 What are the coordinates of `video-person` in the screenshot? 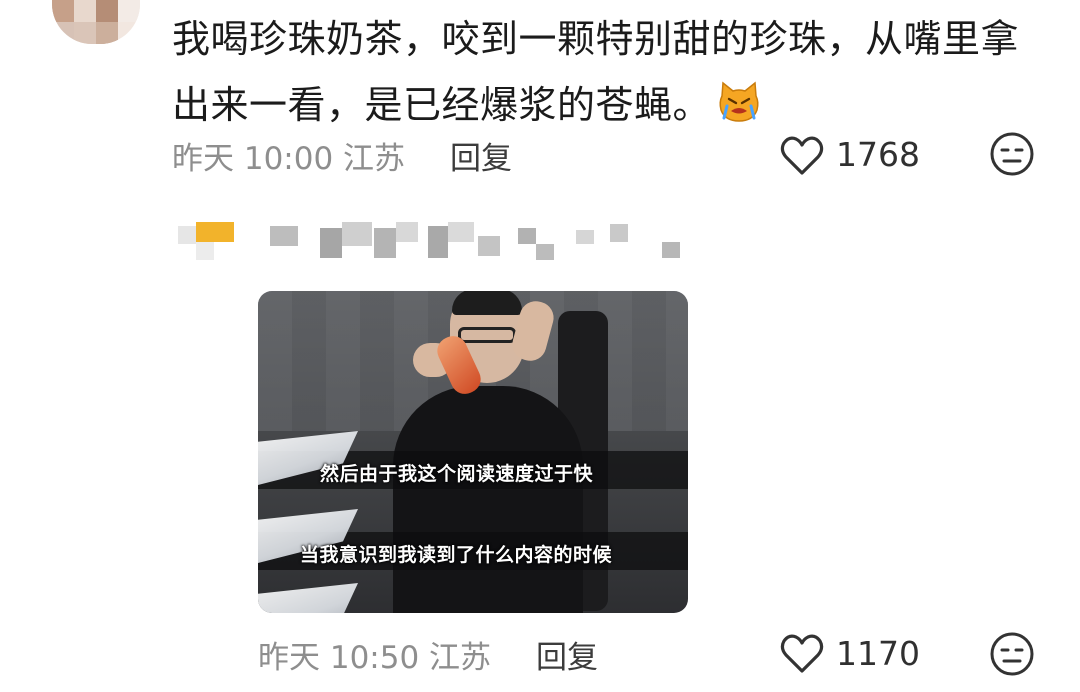 It's located at (488, 499).